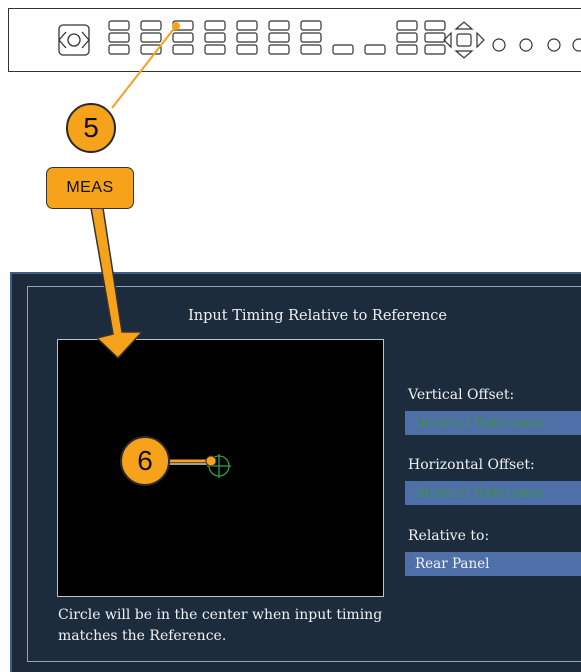  What do you see at coordinates (449, 536) in the screenshot?
I see `relative-to-label: Relative to:` at bounding box center [449, 536].